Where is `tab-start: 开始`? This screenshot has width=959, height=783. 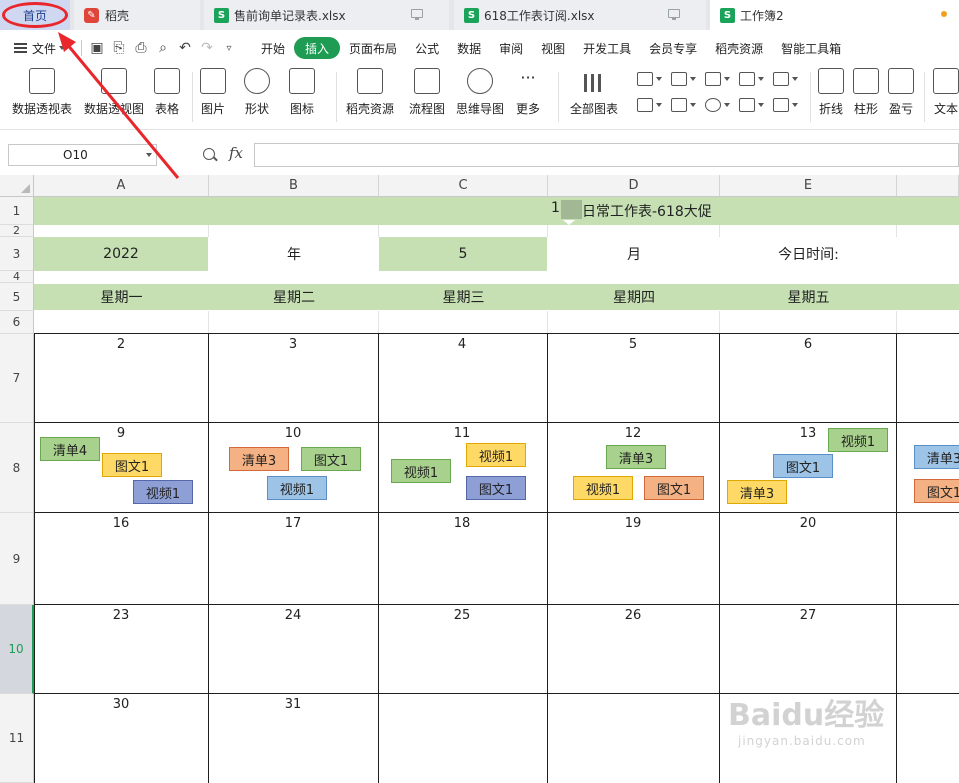
tab-start: 开始 is located at coordinates (273, 48).